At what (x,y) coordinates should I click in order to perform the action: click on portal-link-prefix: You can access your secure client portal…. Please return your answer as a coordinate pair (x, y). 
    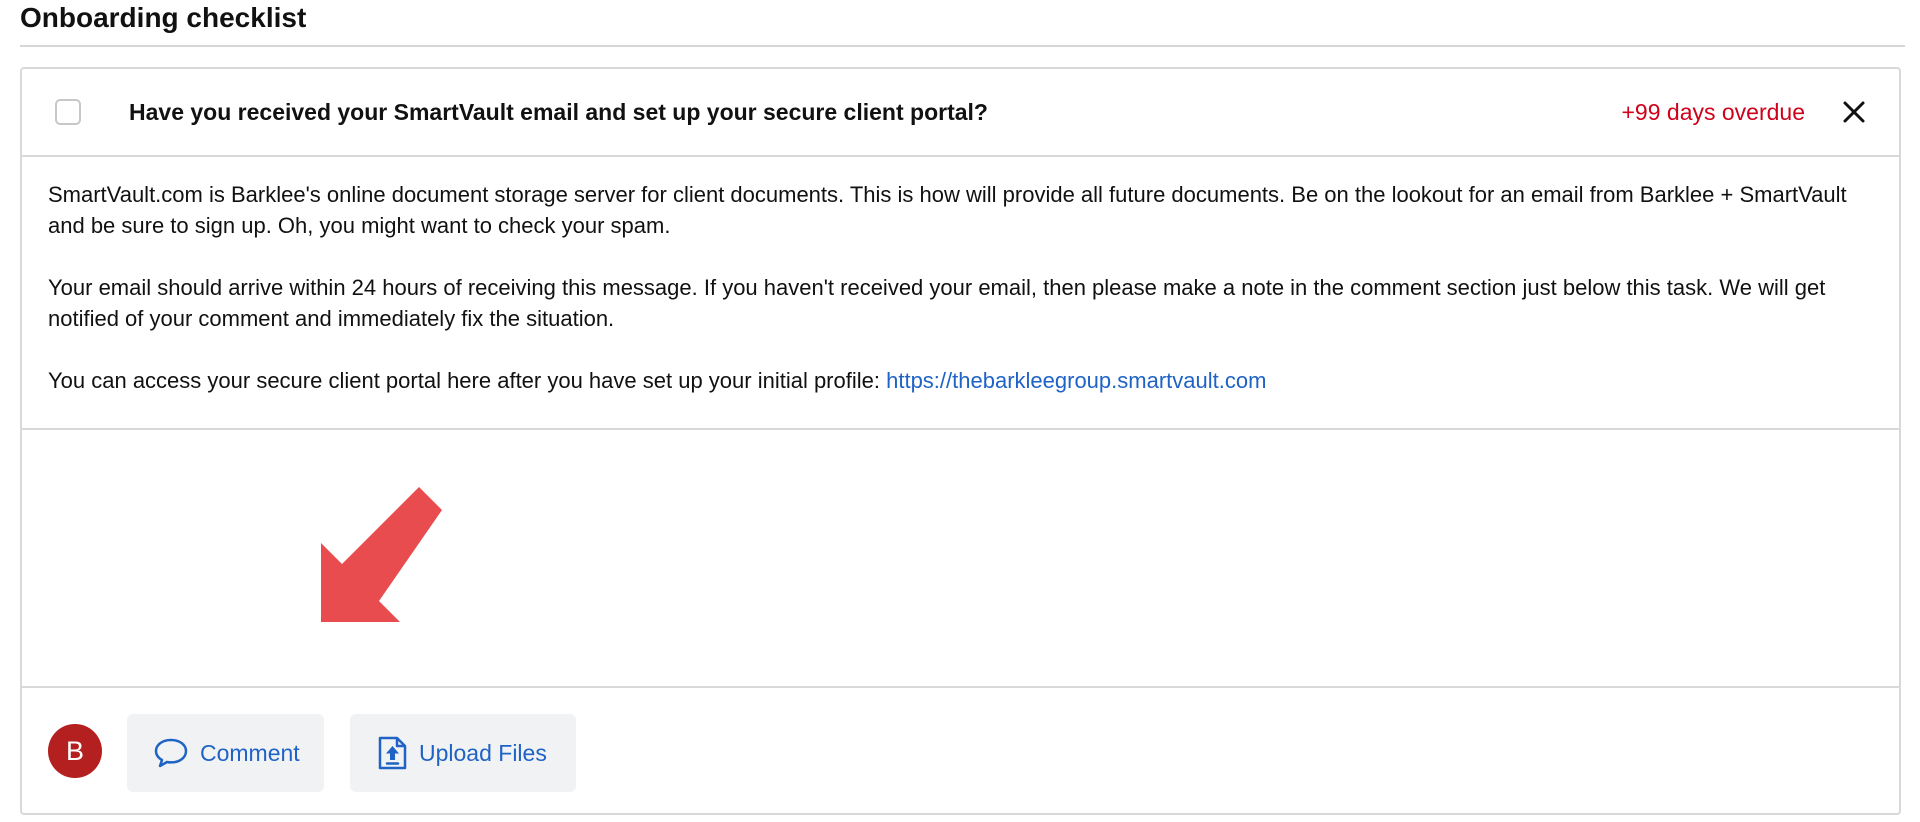
    Looking at the image, I should click on (467, 380).